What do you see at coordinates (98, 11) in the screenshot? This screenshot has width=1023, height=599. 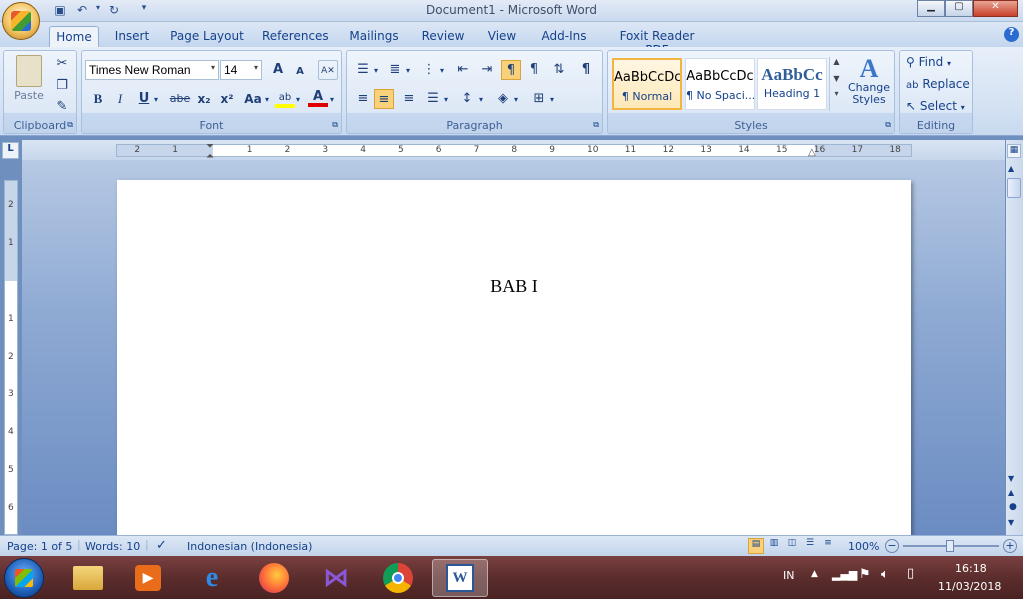 I see `undo-dropdown-icon: ▾` at bounding box center [98, 11].